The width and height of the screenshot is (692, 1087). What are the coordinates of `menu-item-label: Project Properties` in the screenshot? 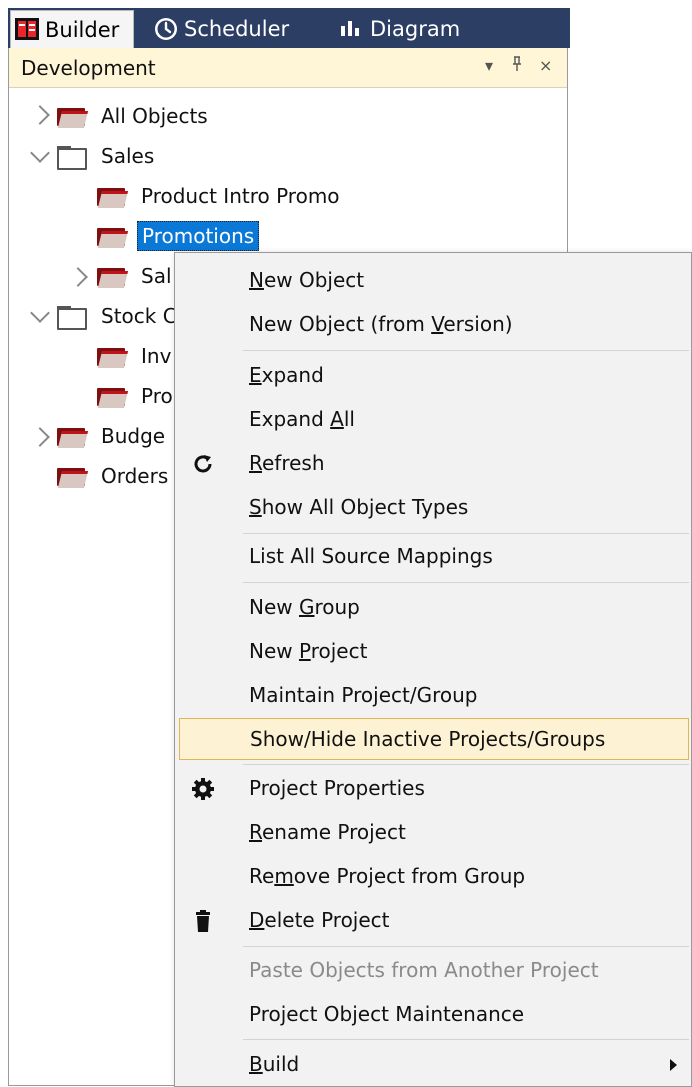 It's located at (337, 788).